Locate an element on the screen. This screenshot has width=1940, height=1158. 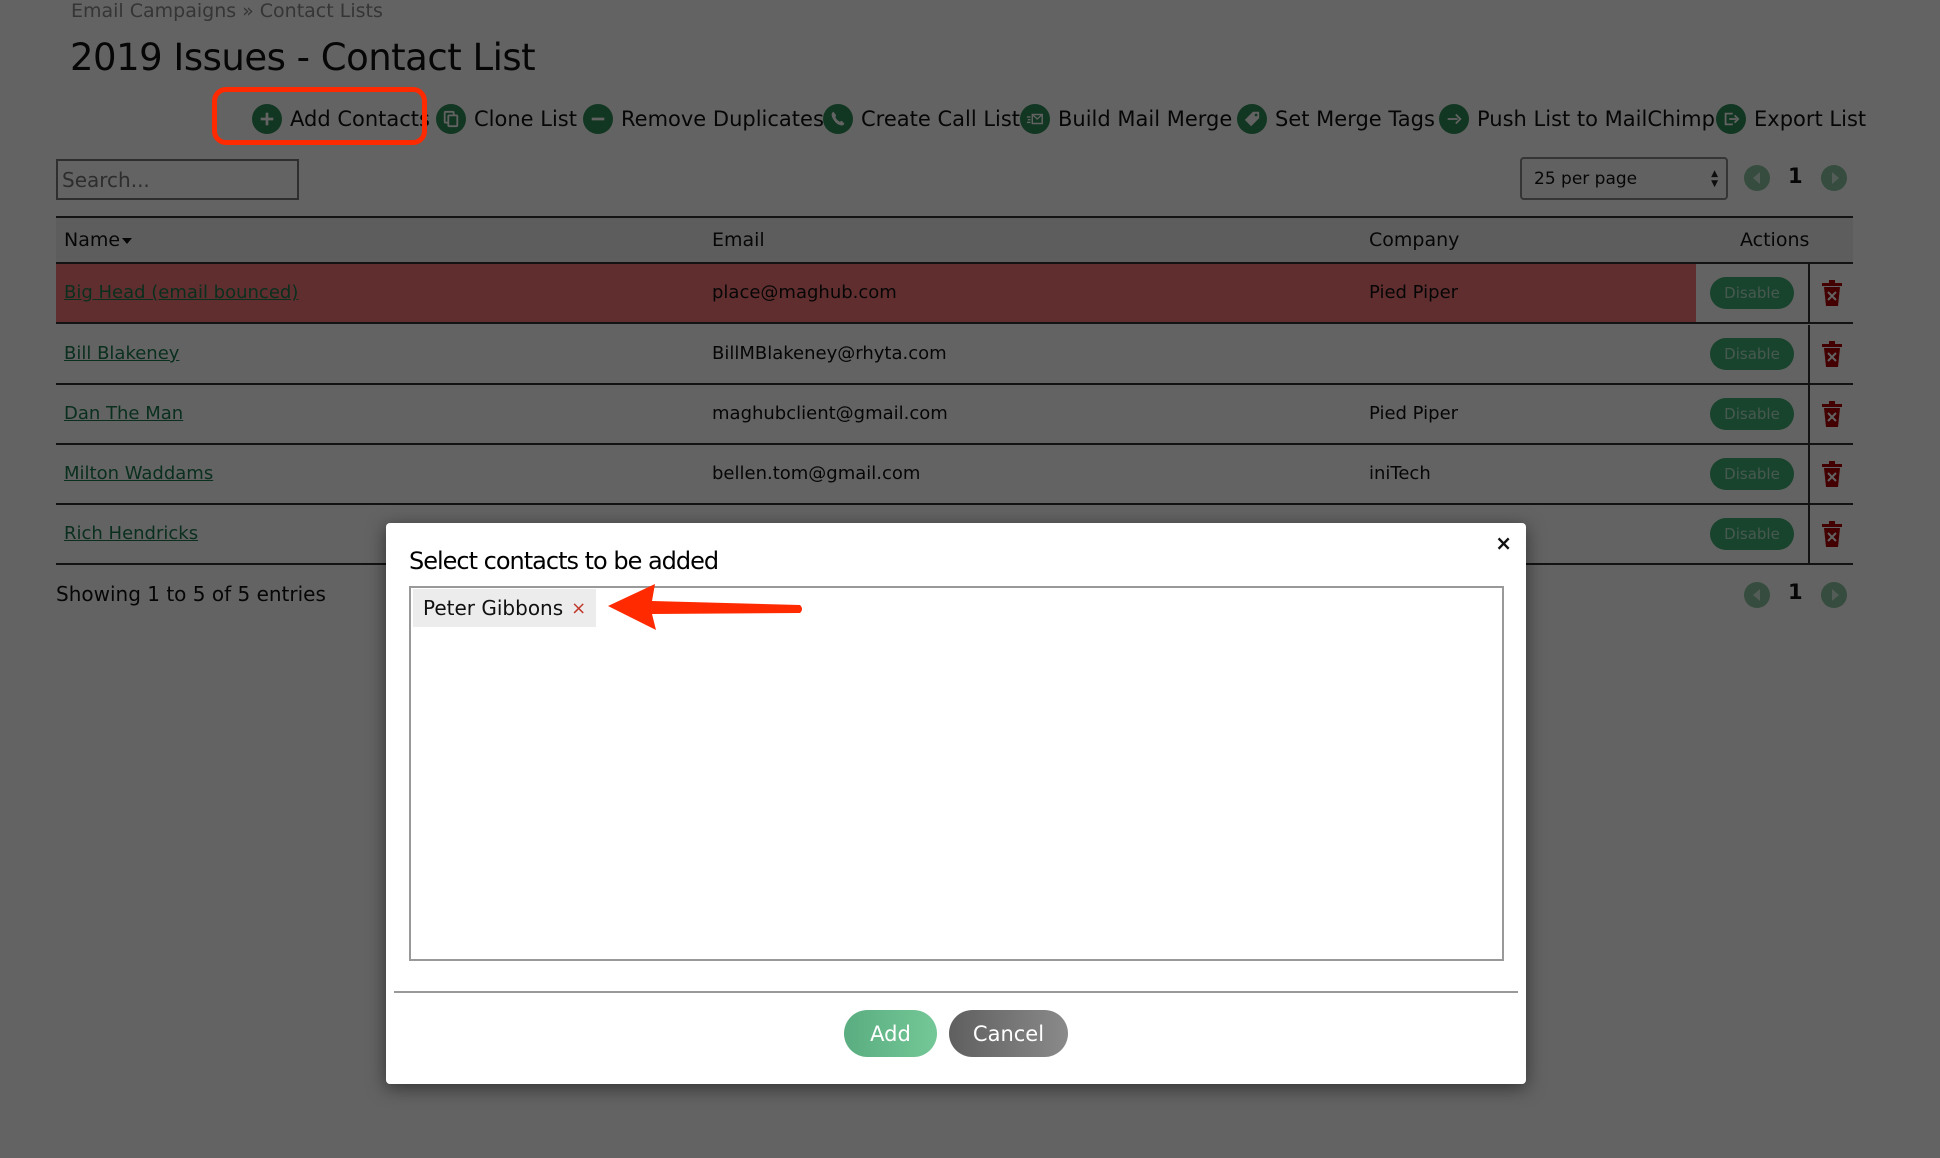
annotation-highlight-box is located at coordinates (319, 116).